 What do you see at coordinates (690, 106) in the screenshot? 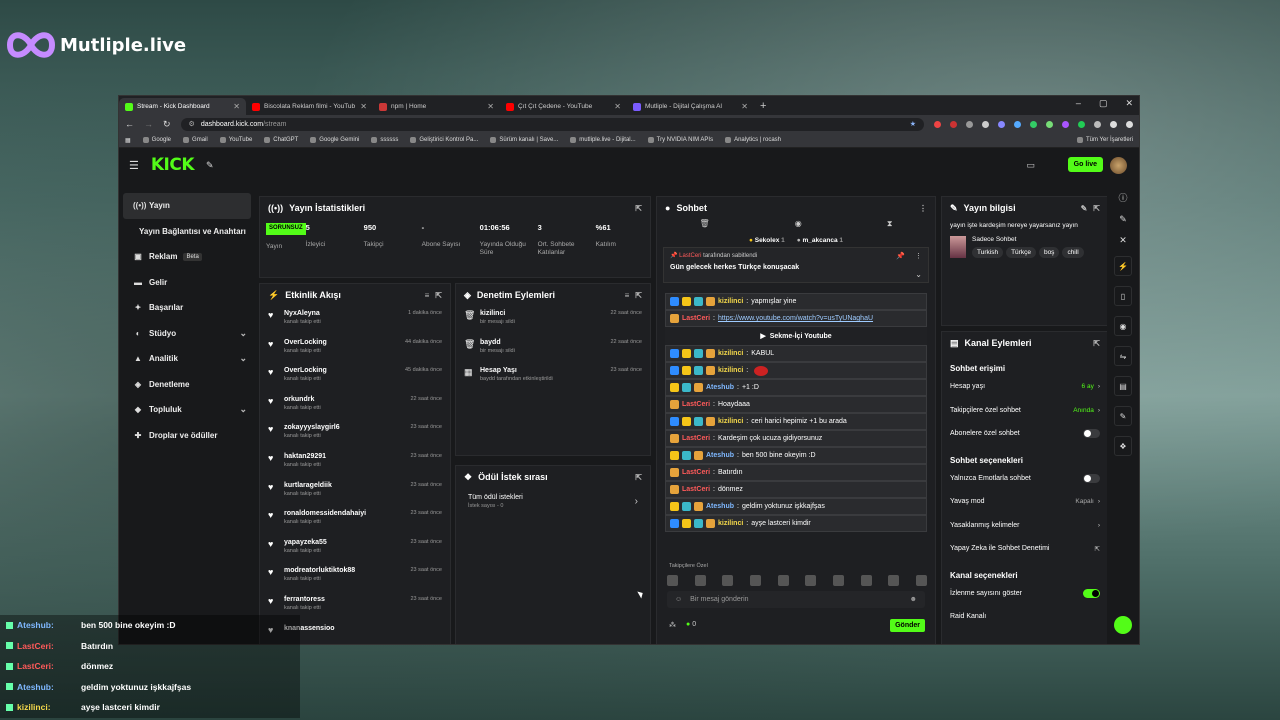
I see `browser-tab: Mutliple - Dijital Çalışma Al ✕` at bounding box center [690, 106].